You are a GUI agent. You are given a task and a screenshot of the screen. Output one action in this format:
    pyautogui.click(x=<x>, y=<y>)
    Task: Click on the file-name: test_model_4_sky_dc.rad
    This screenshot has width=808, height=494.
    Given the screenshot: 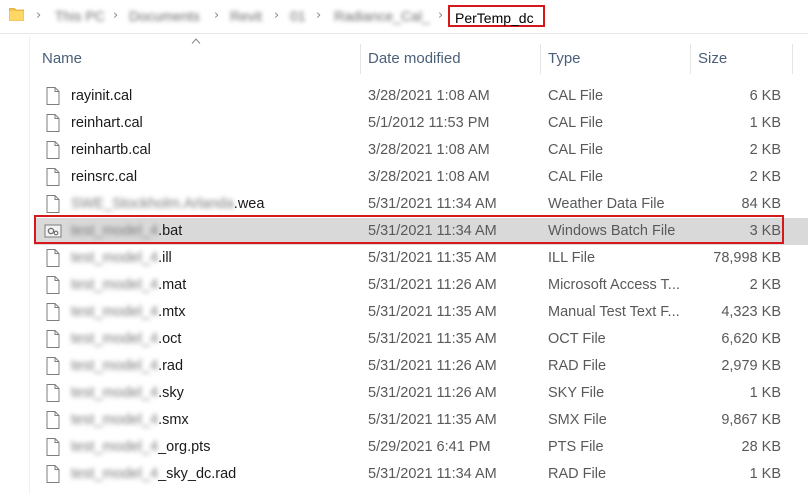 What is the action you would take?
    pyautogui.click(x=153, y=474)
    